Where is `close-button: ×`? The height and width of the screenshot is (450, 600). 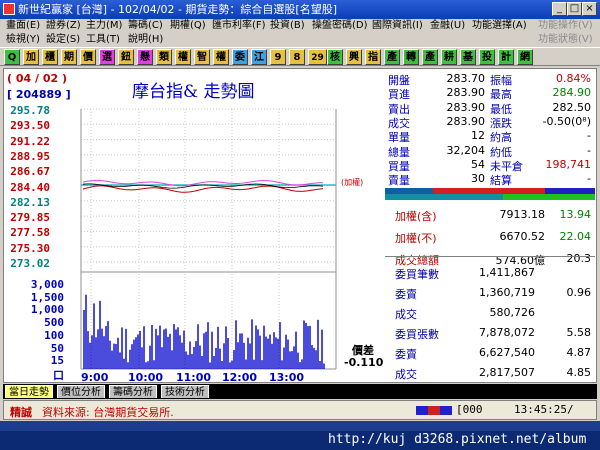 close-button: × is located at coordinates (589, 9).